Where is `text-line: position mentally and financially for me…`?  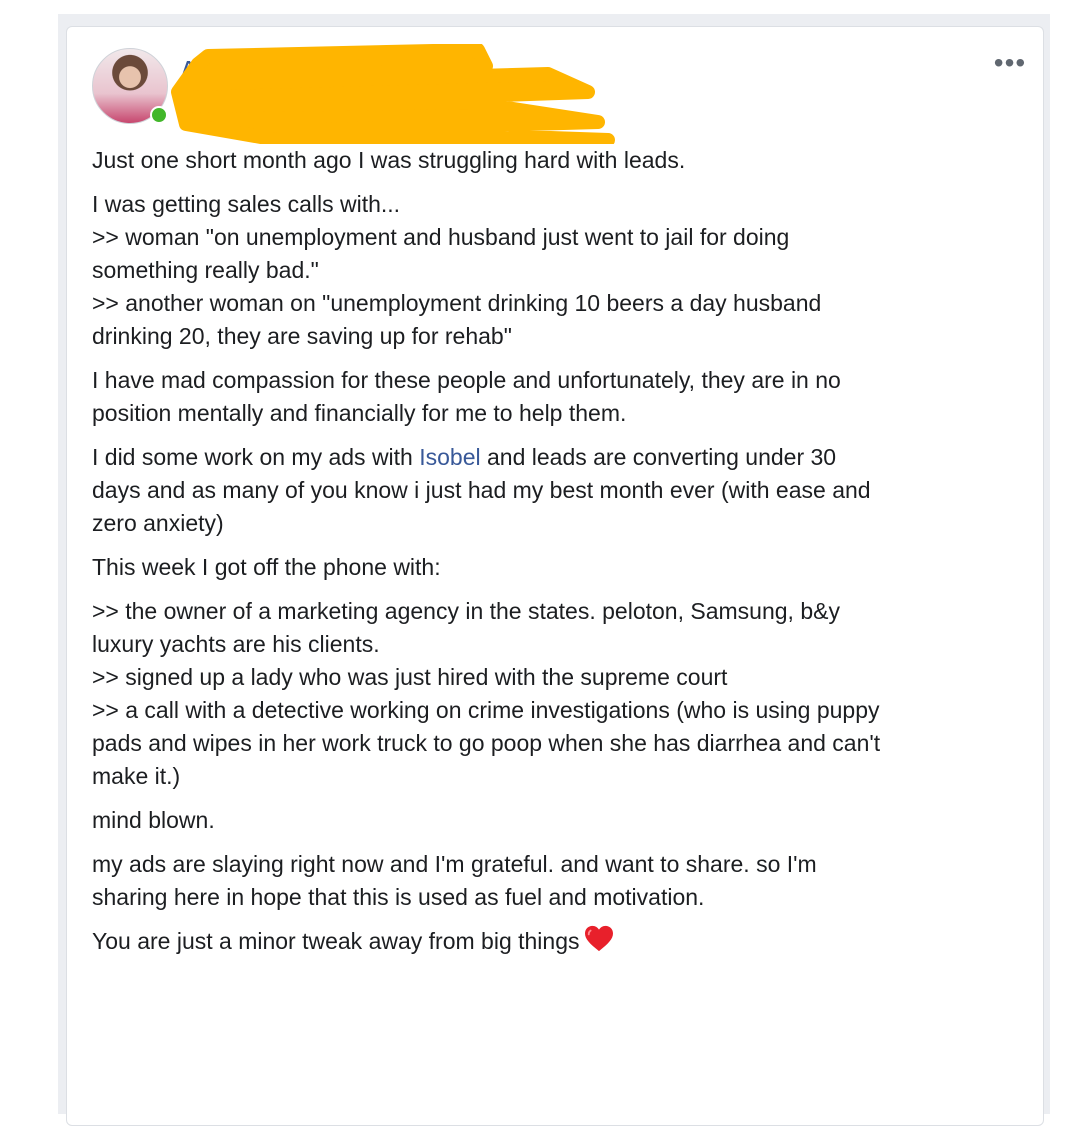
text-line: position mentally and financially for me… is located at coordinates (359, 413).